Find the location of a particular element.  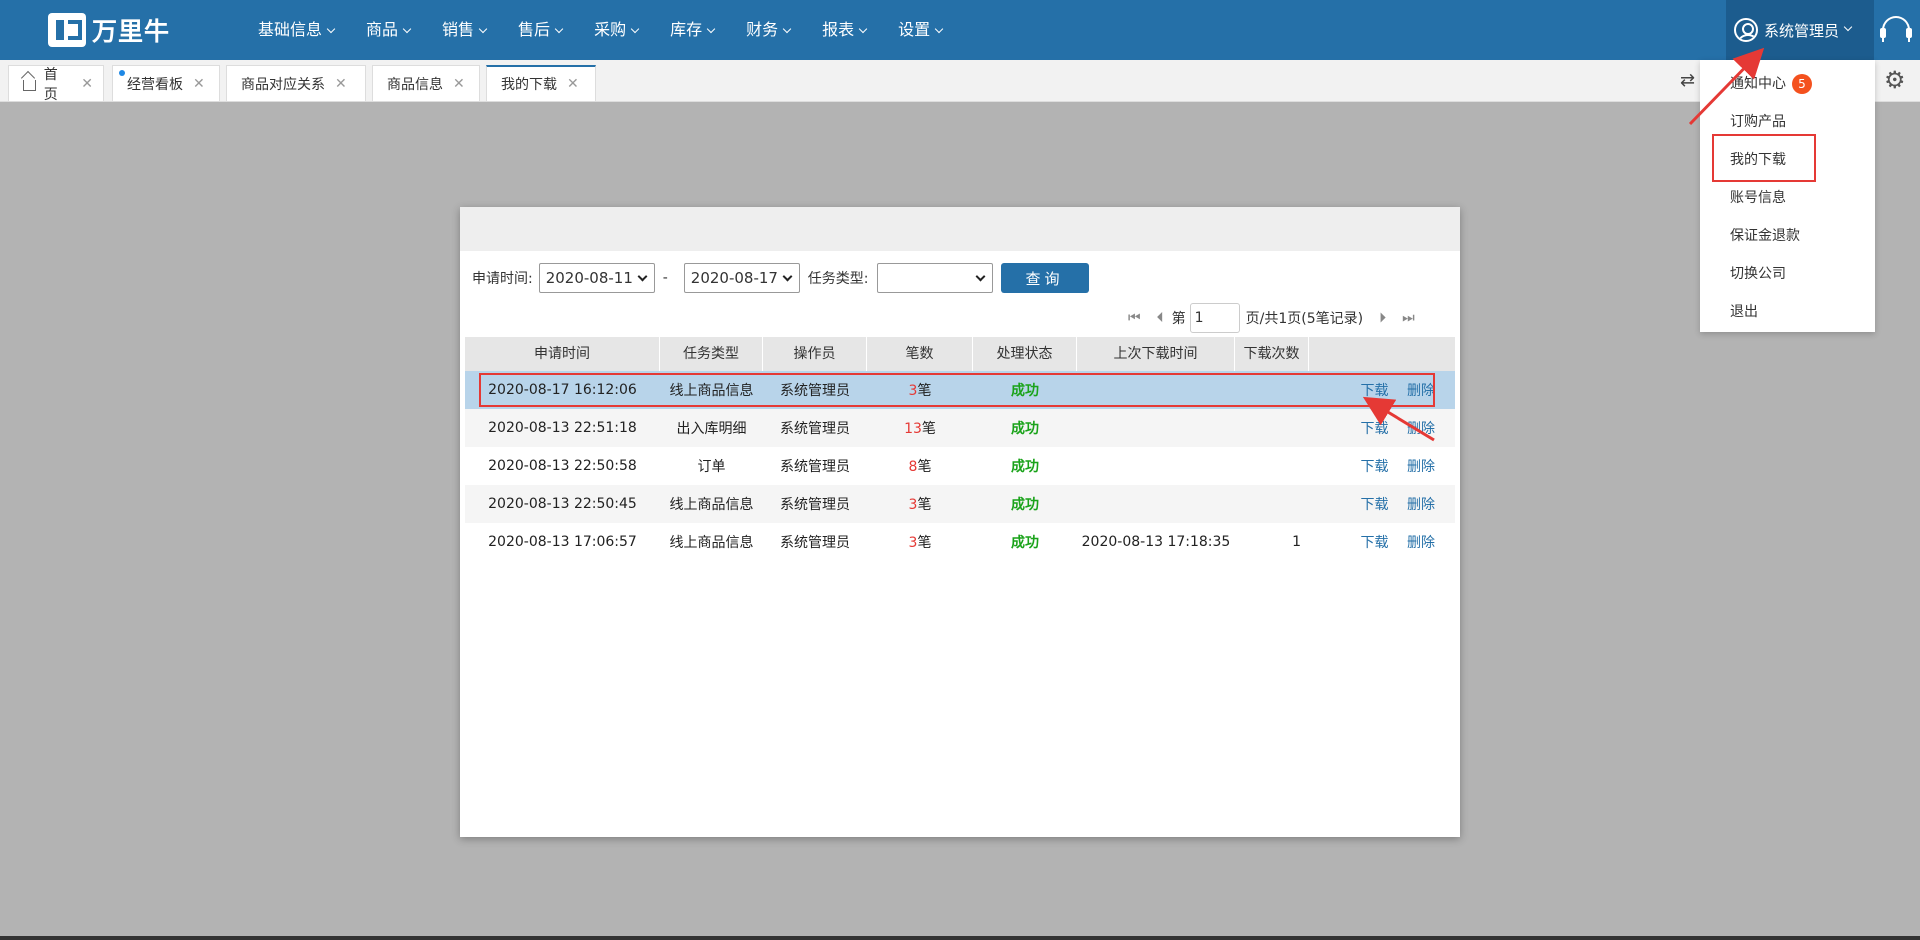

menu-item-deposit-refund: 保证金退款 is located at coordinates (1787, 241).